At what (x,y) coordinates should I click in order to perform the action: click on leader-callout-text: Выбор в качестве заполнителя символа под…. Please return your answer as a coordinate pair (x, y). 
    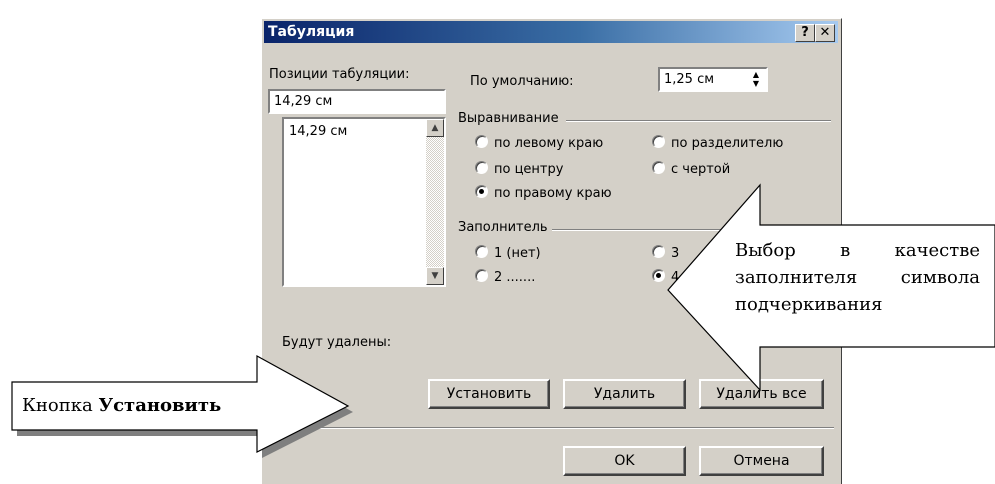
    Looking at the image, I should click on (857, 277).